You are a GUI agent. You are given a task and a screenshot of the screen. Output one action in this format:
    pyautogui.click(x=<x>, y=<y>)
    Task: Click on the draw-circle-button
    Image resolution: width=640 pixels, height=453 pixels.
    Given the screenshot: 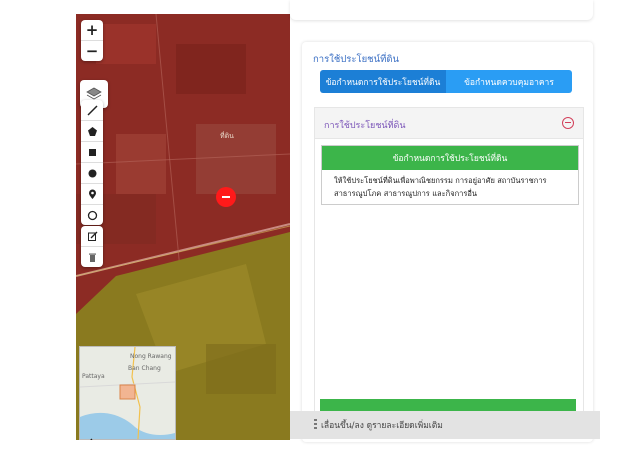 What is the action you would take?
    pyautogui.click(x=92, y=215)
    